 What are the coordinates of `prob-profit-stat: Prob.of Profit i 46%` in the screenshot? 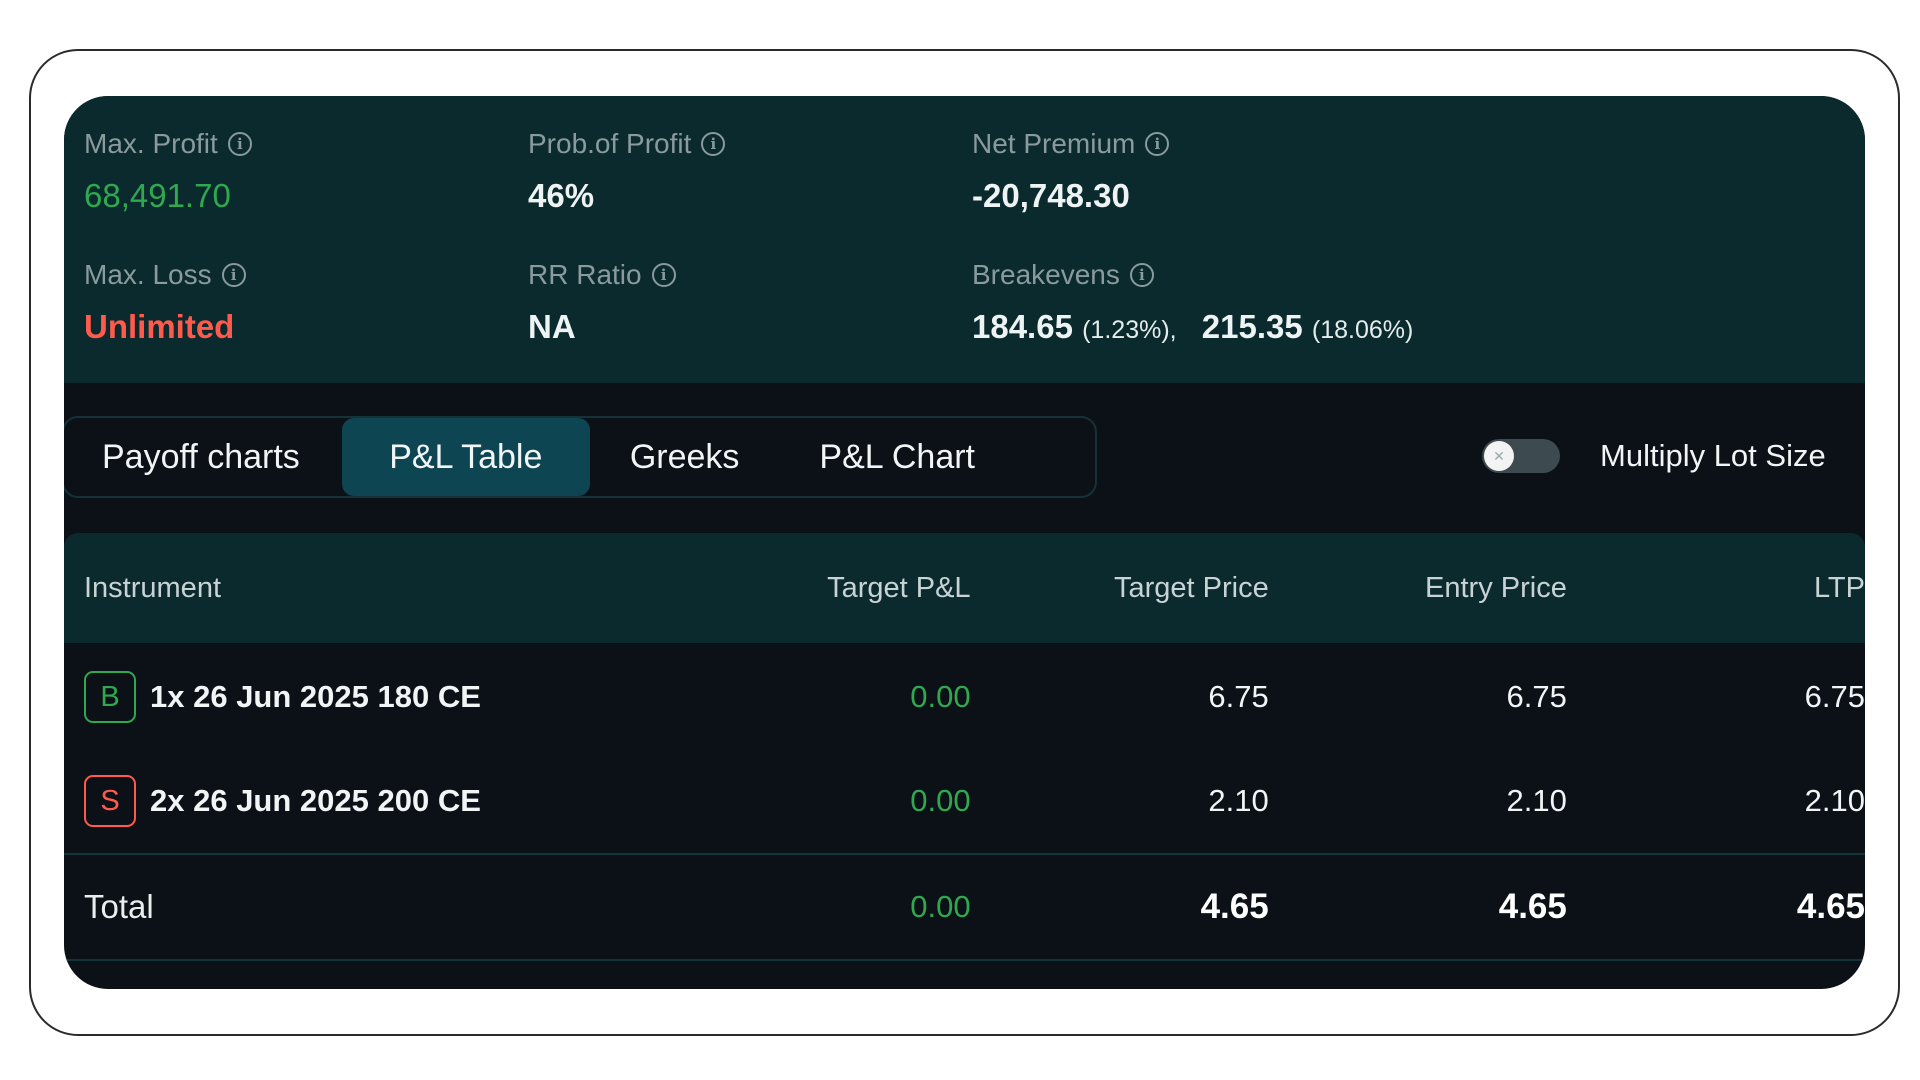 It's located at (738, 171).